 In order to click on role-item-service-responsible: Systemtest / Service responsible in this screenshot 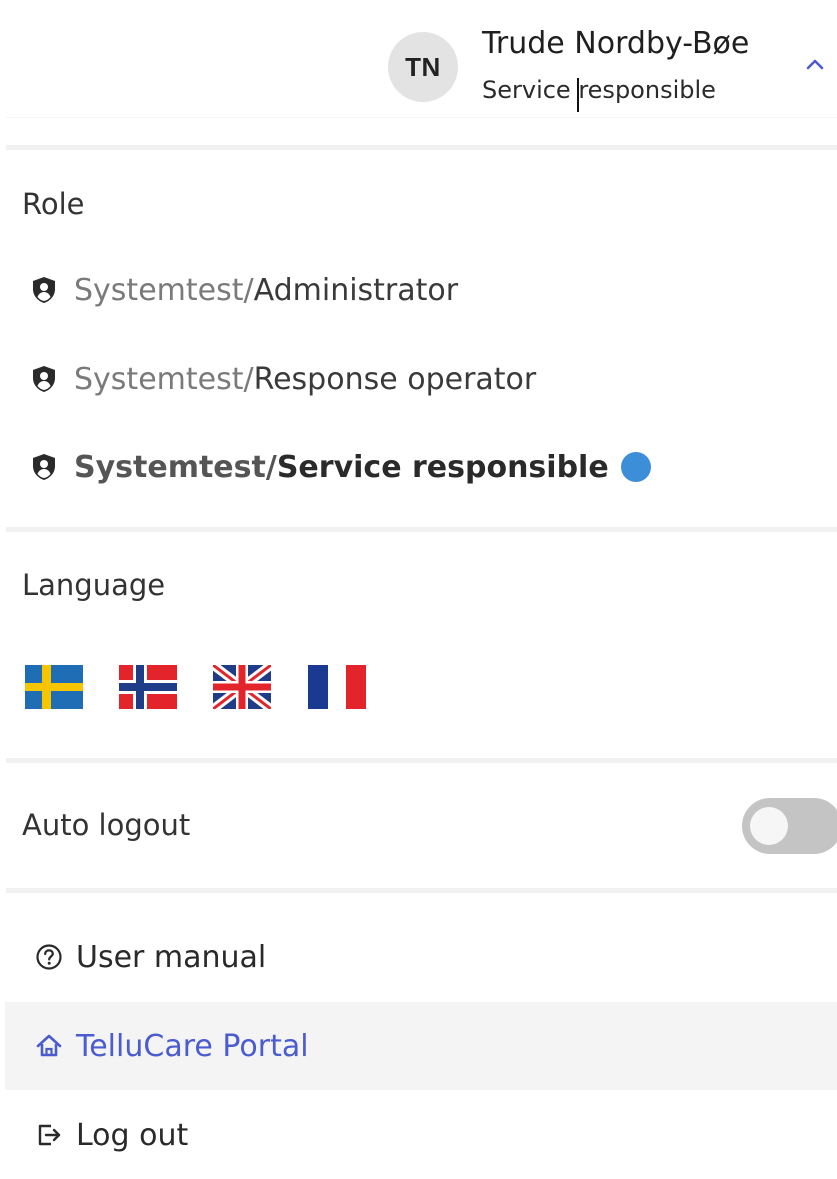, I will do `click(341, 467)`.